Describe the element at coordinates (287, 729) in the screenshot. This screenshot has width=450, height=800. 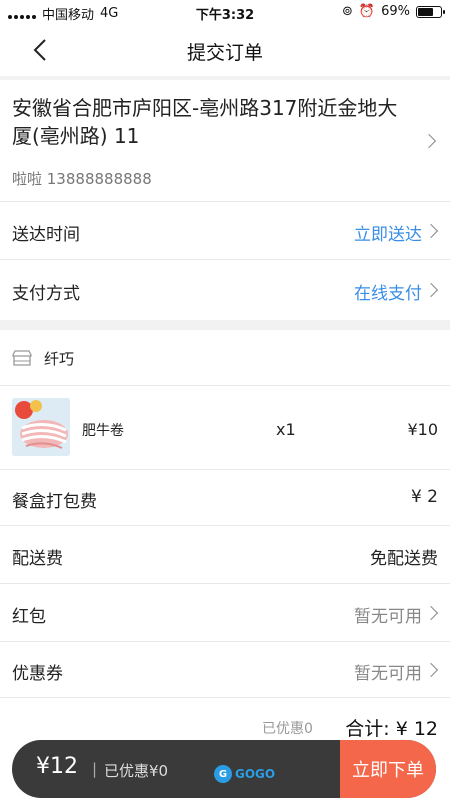
I see `summary-discount: 已优惠0` at that location.